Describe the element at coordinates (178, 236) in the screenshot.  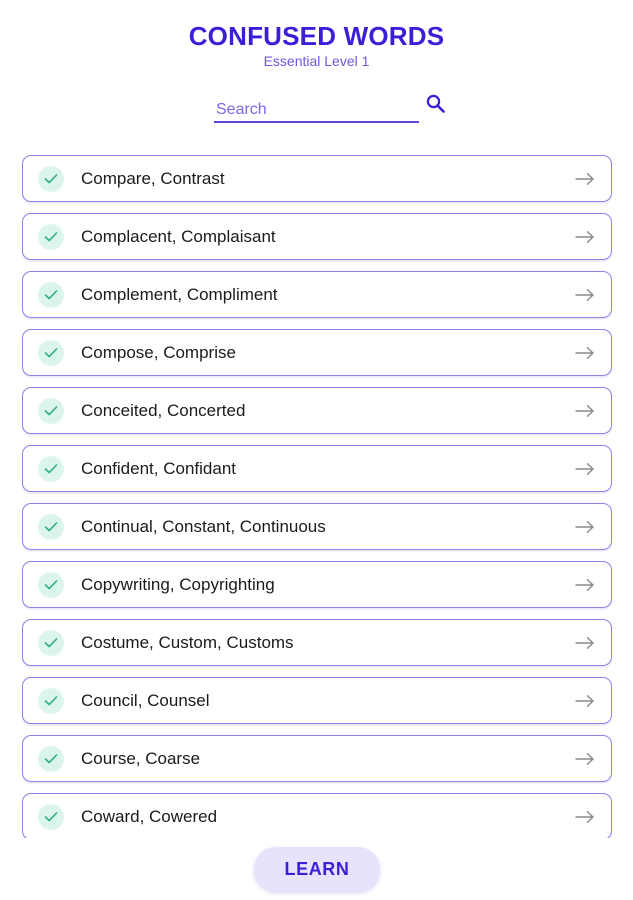
I see `list-item-label: Complacent, Complaisant` at that location.